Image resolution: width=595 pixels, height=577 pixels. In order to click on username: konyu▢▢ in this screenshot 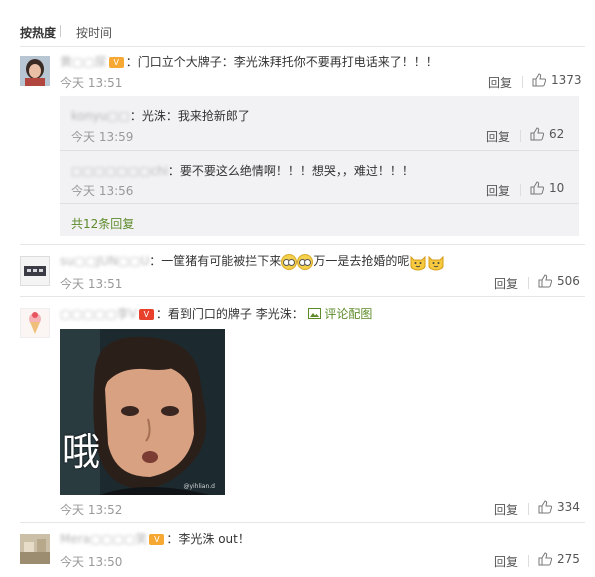, I will do `click(100, 116)`.